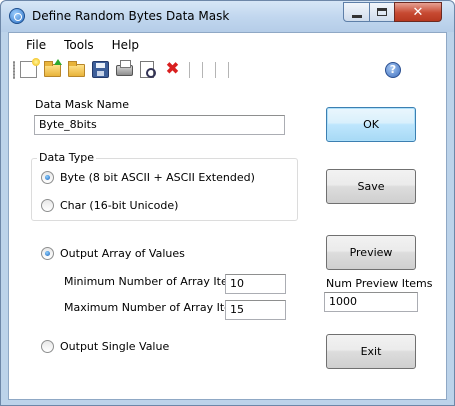 Image resolution: width=455 pixels, height=406 pixels. Describe the element at coordinates (158, 307) in the screenshot. I see `max-array-items-label: Maximum Number of Array Items:` at that location.